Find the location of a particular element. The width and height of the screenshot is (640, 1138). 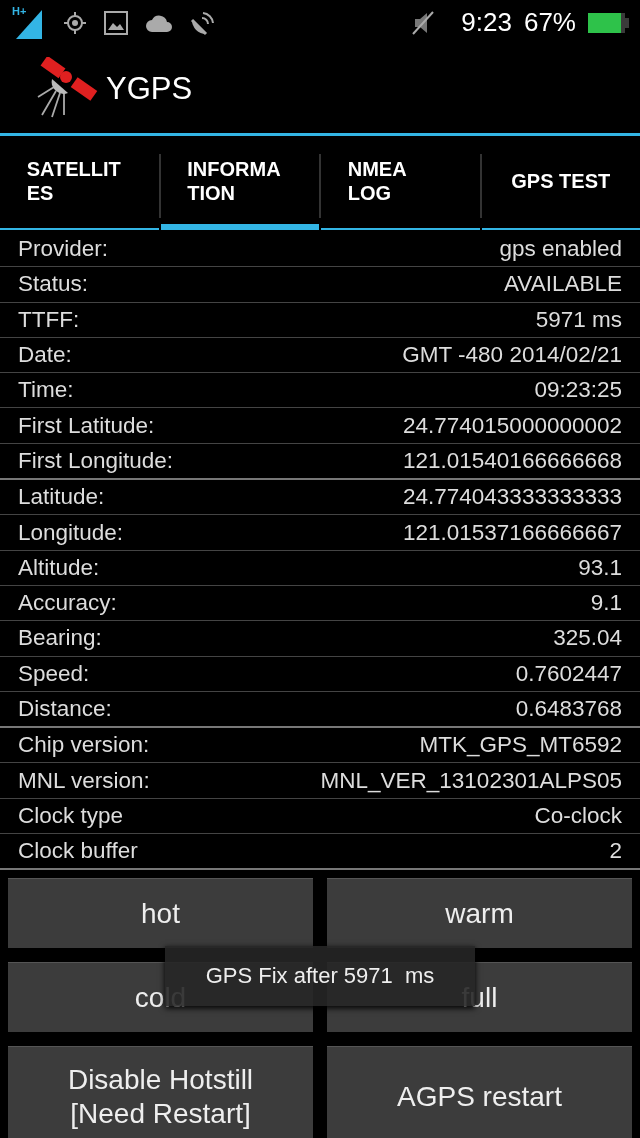

location-icon is located at coordinates (75, 22).